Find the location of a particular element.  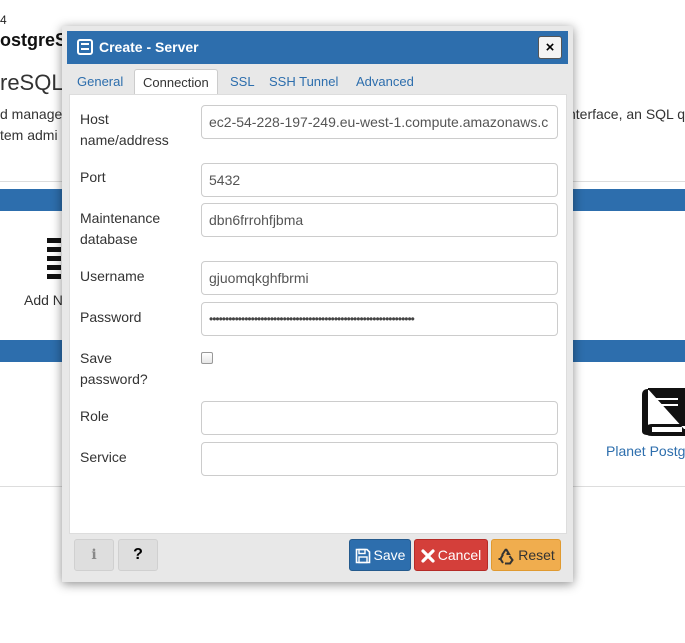

tab-connection: Connection is located at coordinates (176, 82).